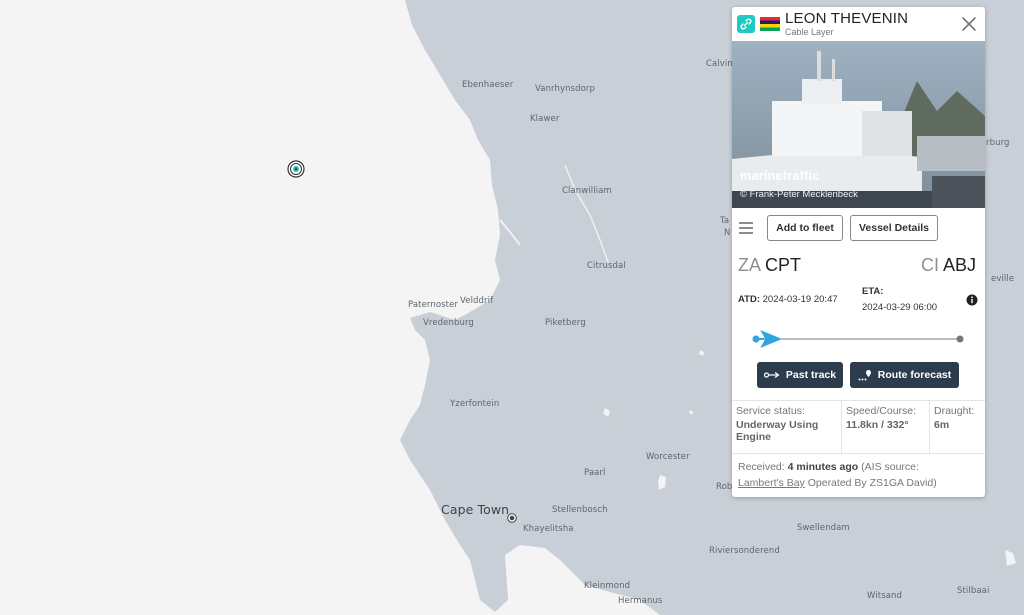 The image size is (1024, 615). What do you see at coordinates (783, 265) in the screenshot?
I see `origin-port-code: CPT` at bounding box center [783, 265].